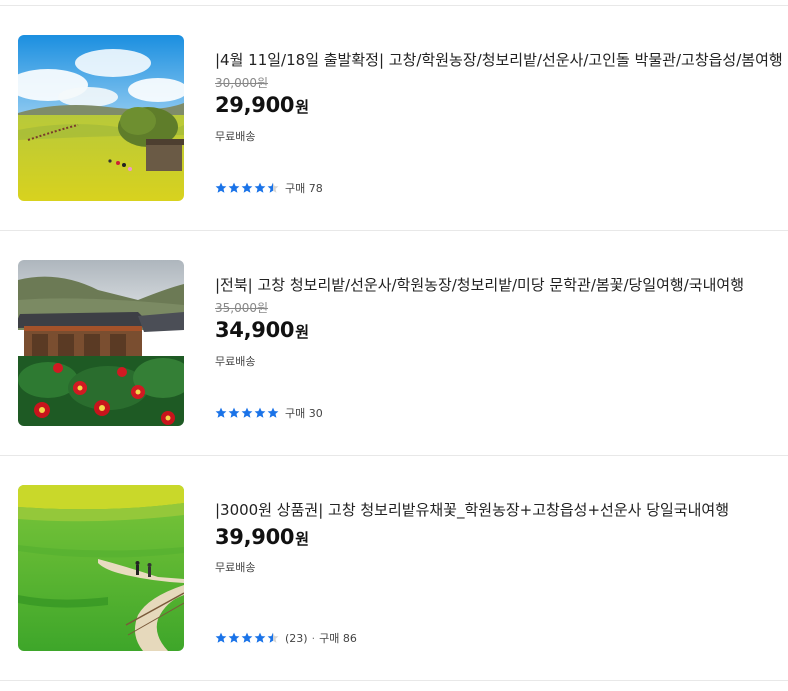 This screenshot has width=788, height=691. Describe the element at coordinates (394, 680) in the screenshot. I see `divider` at that location.